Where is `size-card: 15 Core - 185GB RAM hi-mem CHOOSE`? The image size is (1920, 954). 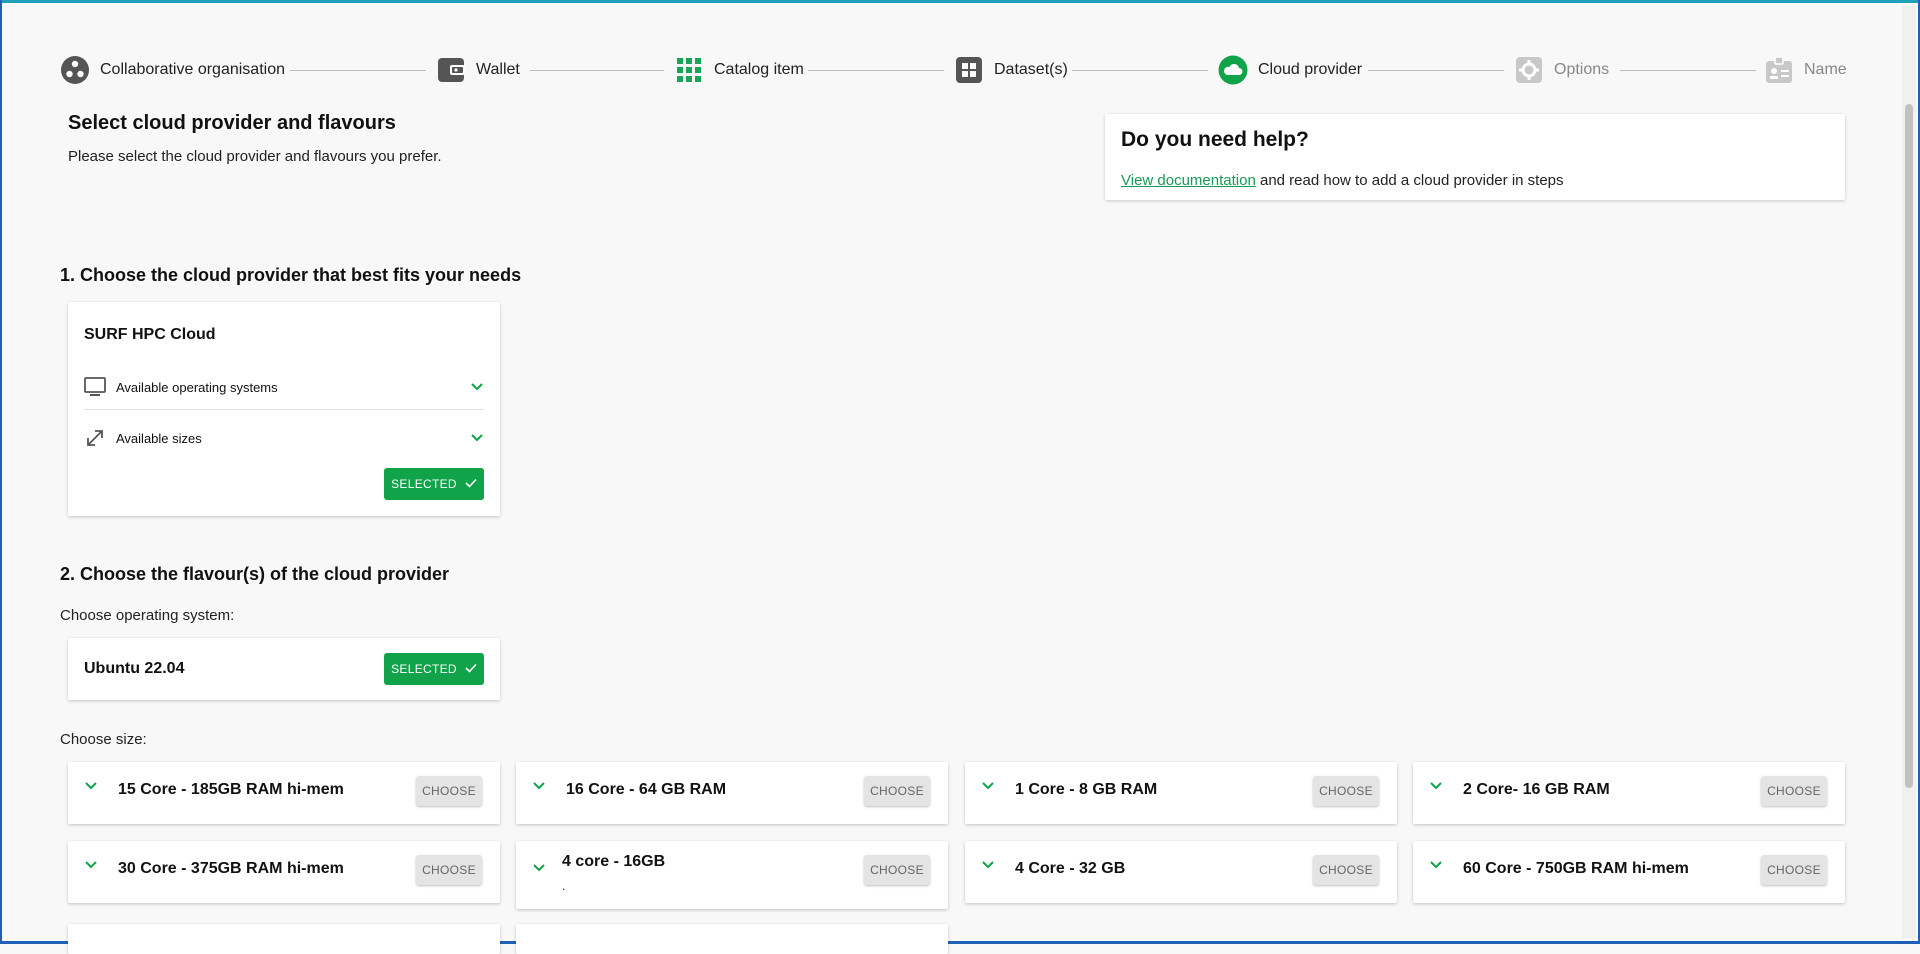 size-card: 15 Core - 185GB RAM hi-mem CHOOSE is located at coordinates (284, 793).